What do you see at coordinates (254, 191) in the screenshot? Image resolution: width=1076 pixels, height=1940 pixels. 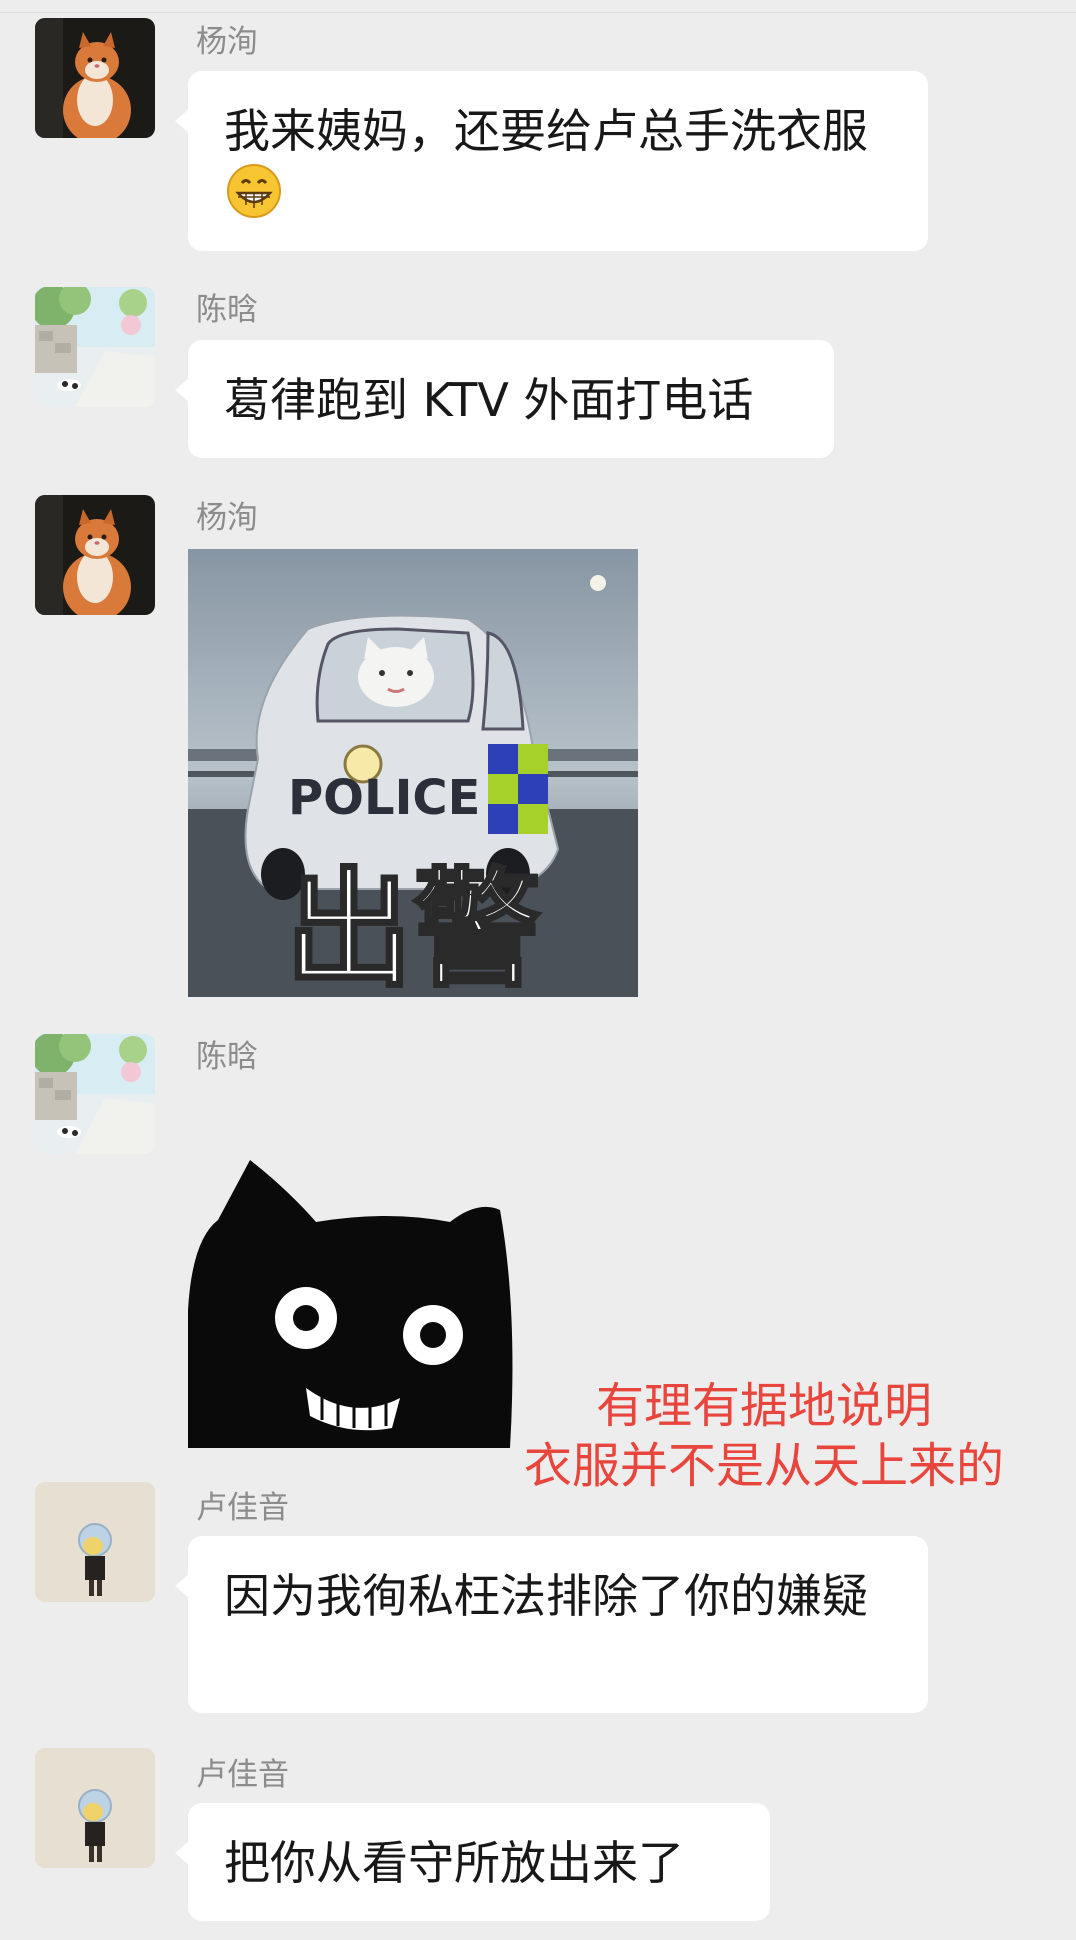 I see `grinning-face-icon` at bounding box center [254, 191].